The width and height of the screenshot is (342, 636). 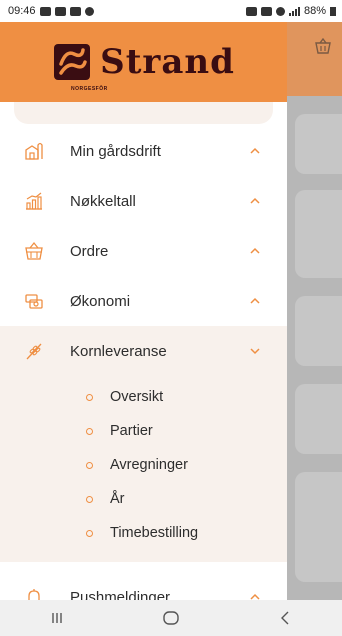 I want to click on mail-icon, so click(x=75, y=11).